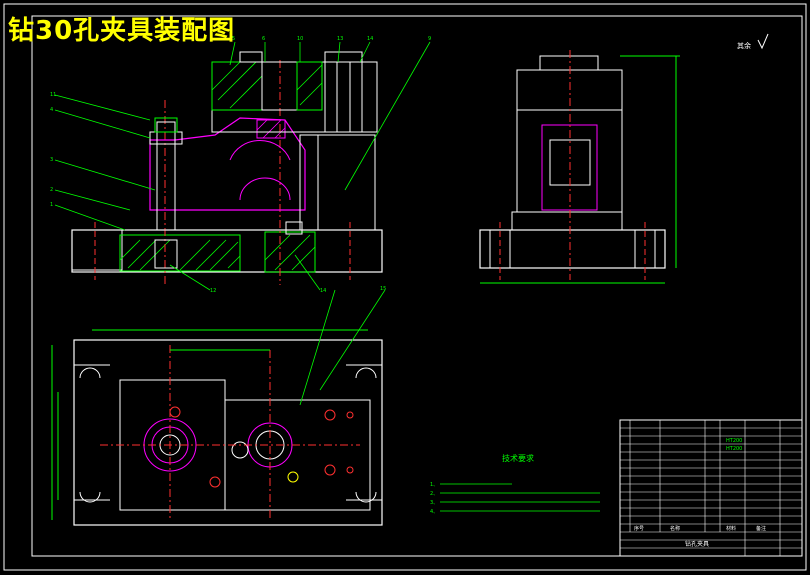 The height and width of the screenshot is (575, 810). Describe the element at coordinates (51, 160) in the screenshot. I see `balloon-3: 3` at that location.